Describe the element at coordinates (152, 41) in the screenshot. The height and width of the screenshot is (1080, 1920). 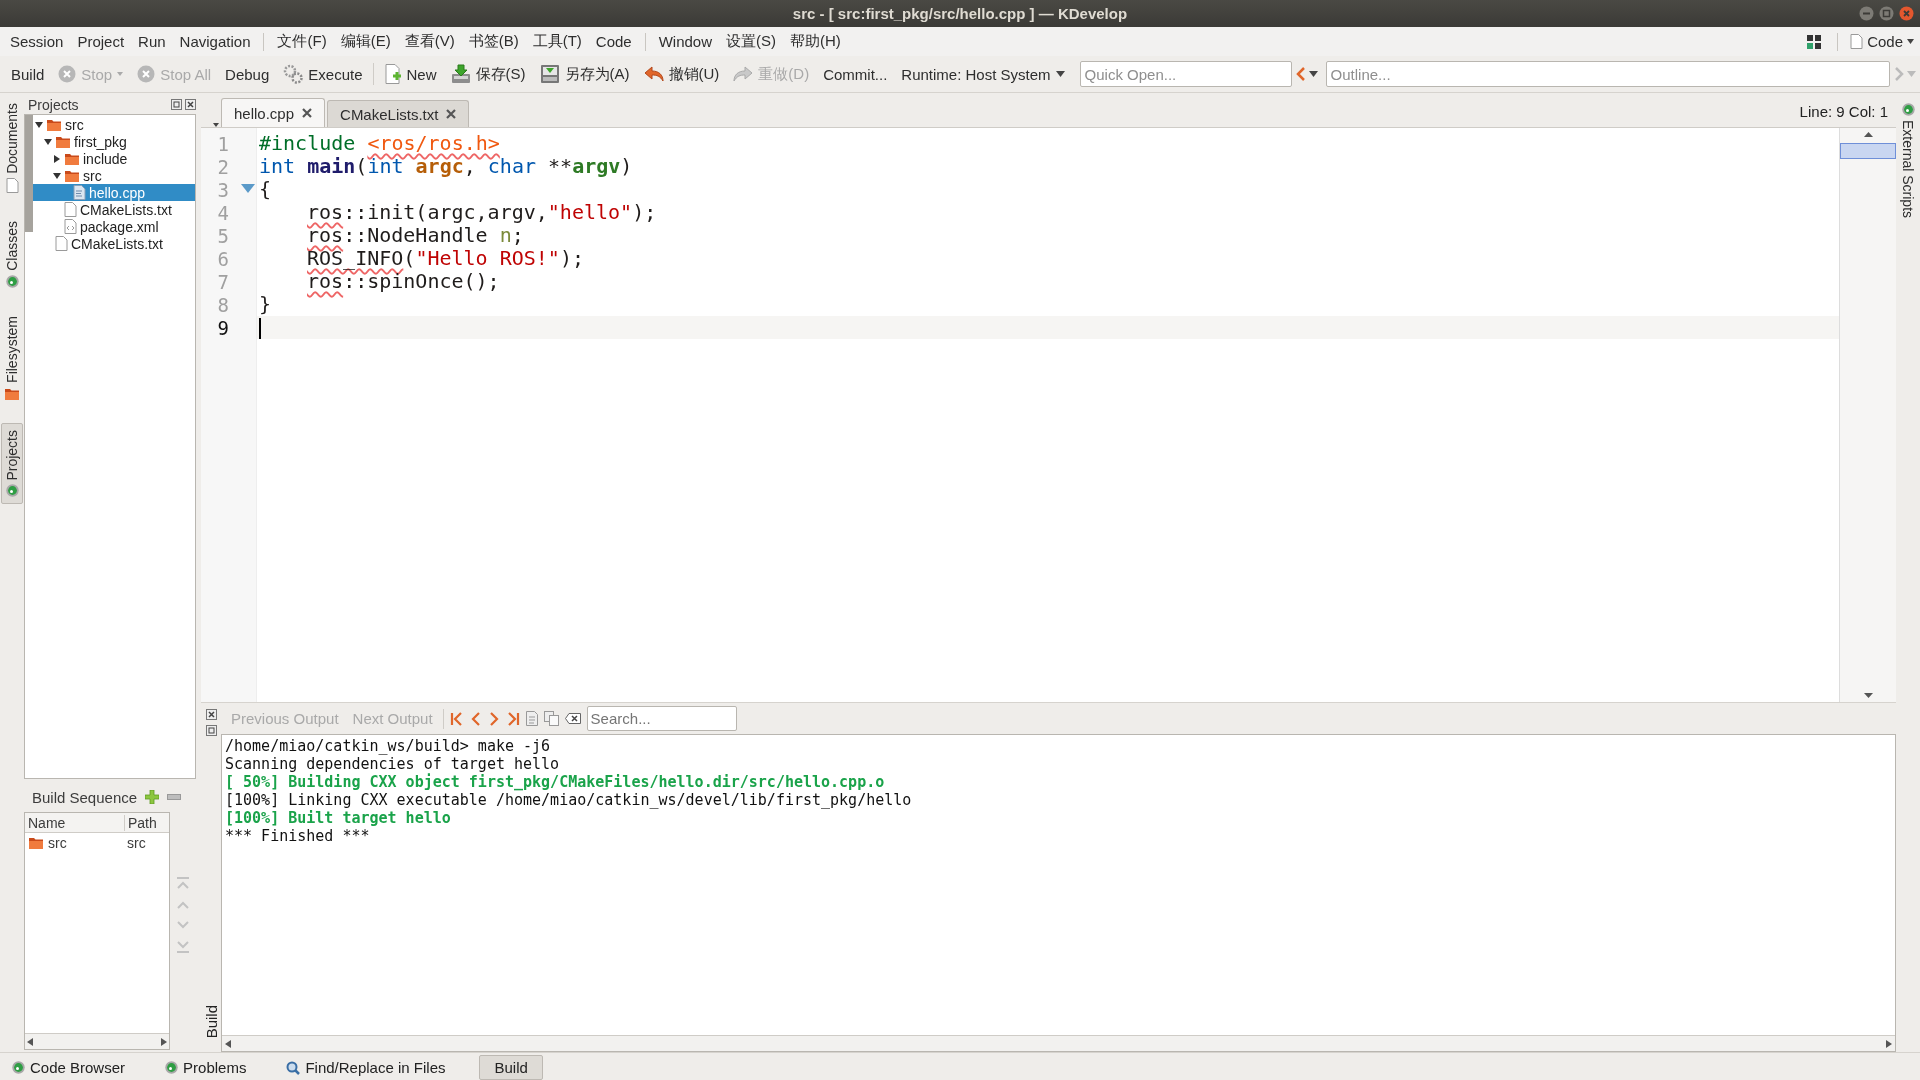
I see `menu-item: Run` at that location.